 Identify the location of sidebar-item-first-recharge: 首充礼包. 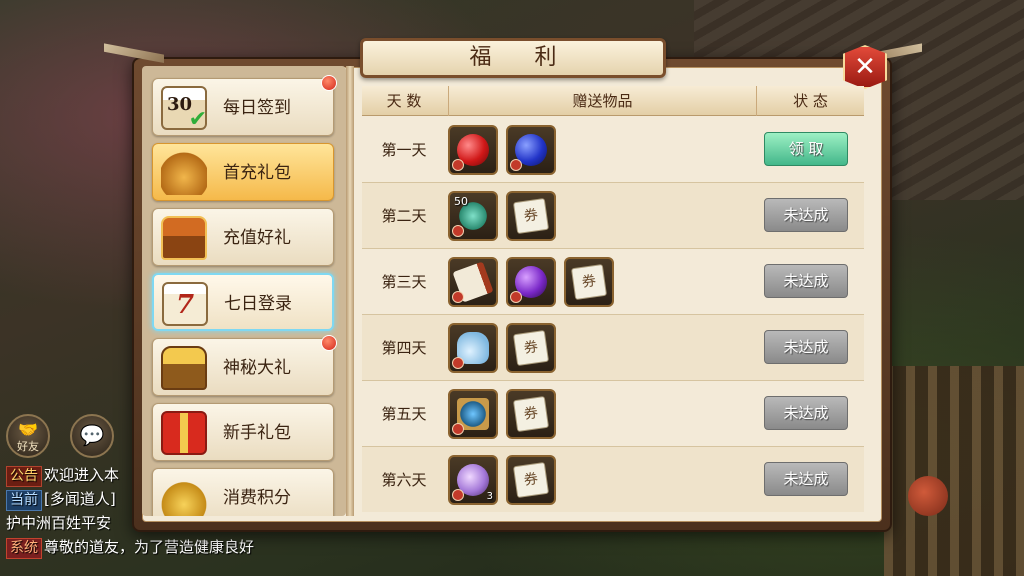
(243, 172).